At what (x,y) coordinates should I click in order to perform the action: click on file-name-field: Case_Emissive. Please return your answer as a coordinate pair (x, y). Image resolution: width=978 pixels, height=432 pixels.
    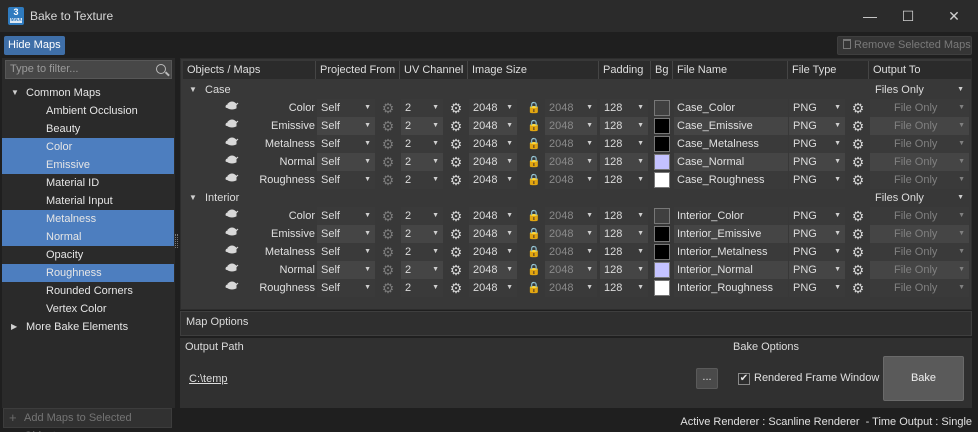
    Looking at the image, I should click on (731, 126).